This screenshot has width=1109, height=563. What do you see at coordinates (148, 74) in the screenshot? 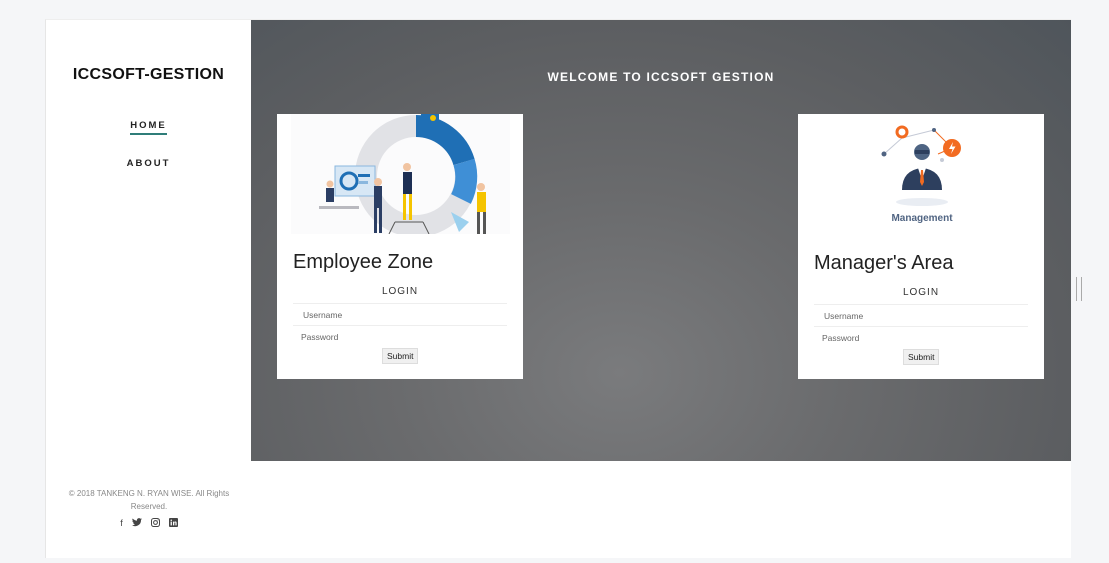
I see `brand-title: ICCSOFT-GESTION` at bounding box center [148, 74].